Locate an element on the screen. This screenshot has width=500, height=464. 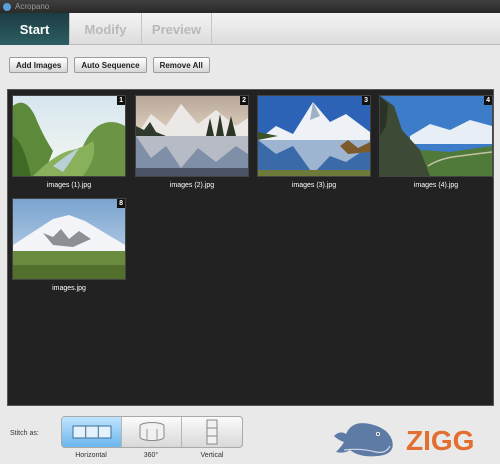
image-thumbnail: 3 images (3).jpg is located at coordinates (314, 142).